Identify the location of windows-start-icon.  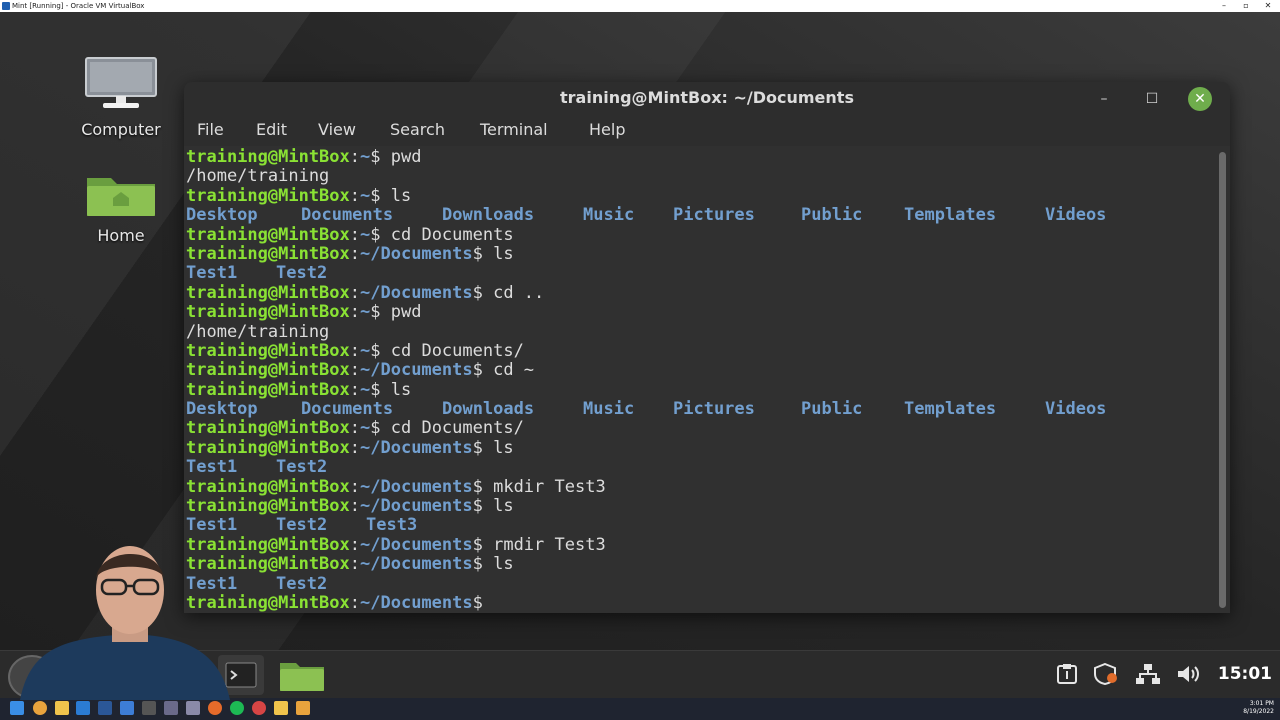
(17, 708).